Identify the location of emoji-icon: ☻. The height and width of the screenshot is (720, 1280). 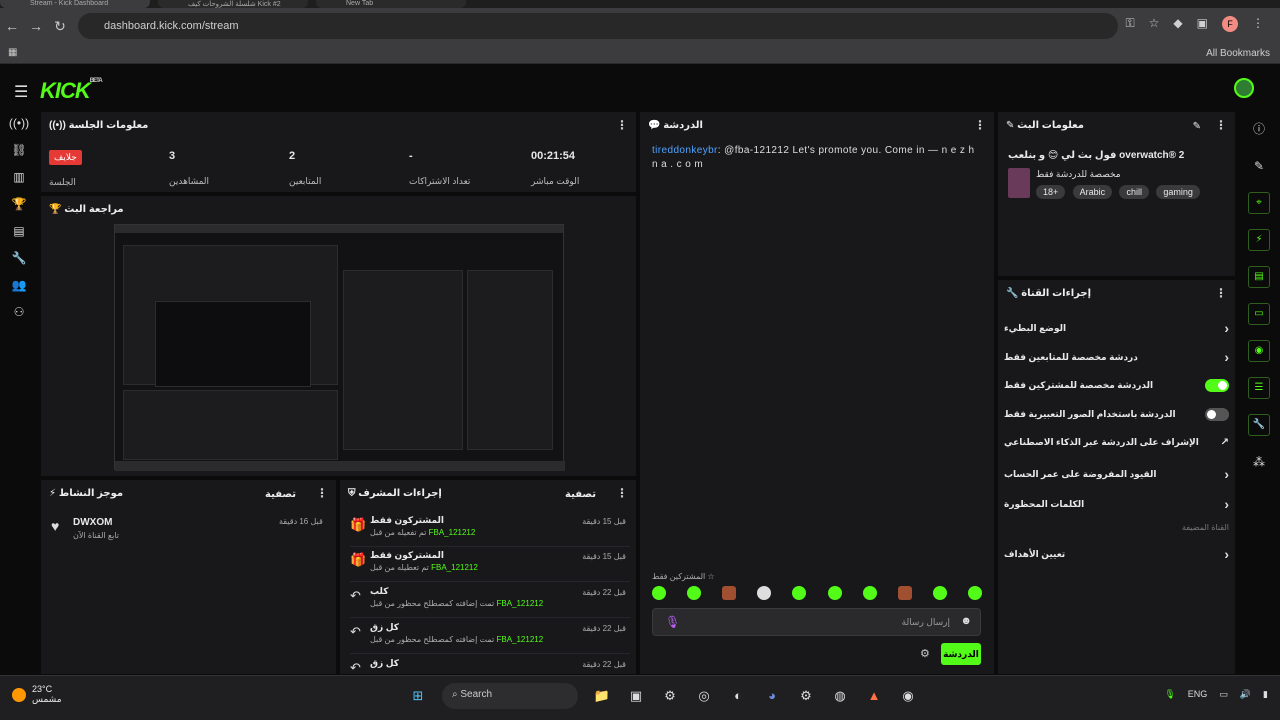
(966, 621).